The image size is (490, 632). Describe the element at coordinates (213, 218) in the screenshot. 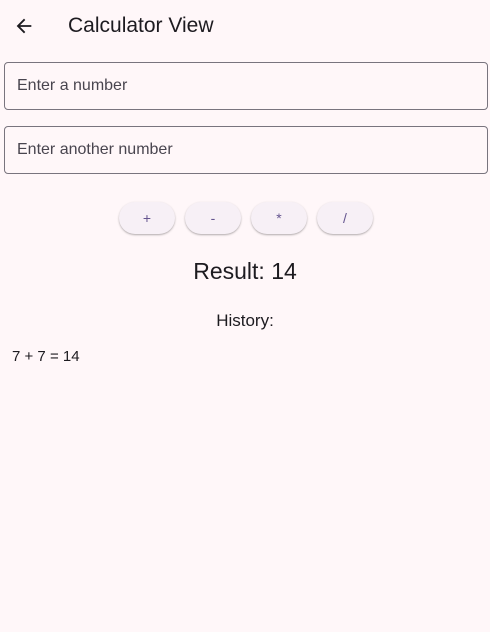

I see `subtract-button: -` at that location.